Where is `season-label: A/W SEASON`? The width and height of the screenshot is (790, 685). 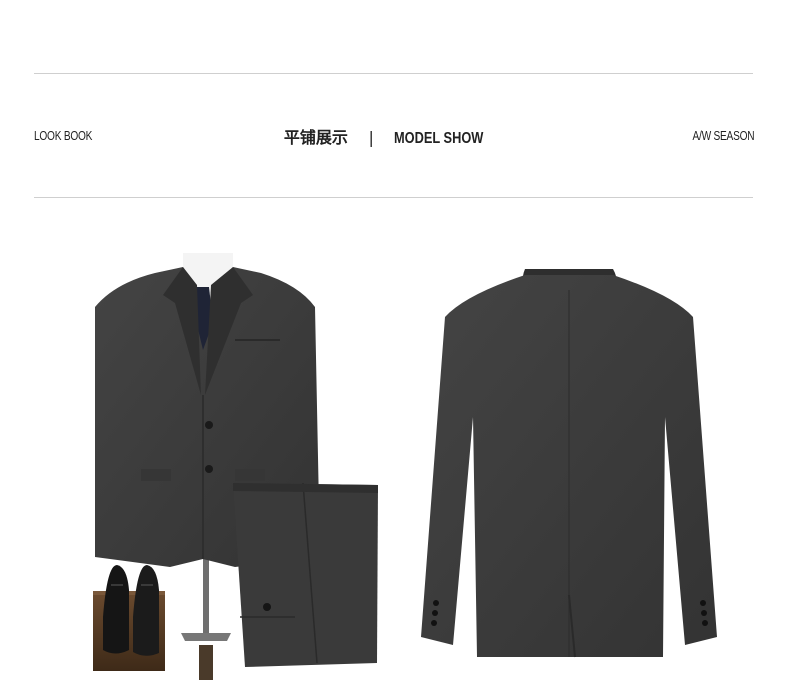
season-label: A/W SEASON is located at coordinates (723, 135).